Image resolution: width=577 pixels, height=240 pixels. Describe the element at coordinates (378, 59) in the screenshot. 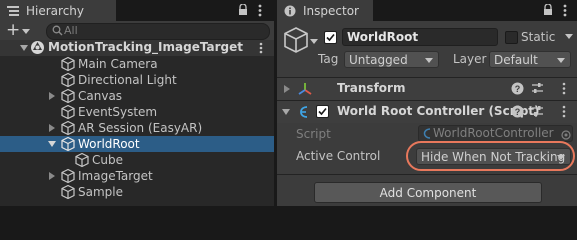

I see `tag-value: Untagged` at that location.